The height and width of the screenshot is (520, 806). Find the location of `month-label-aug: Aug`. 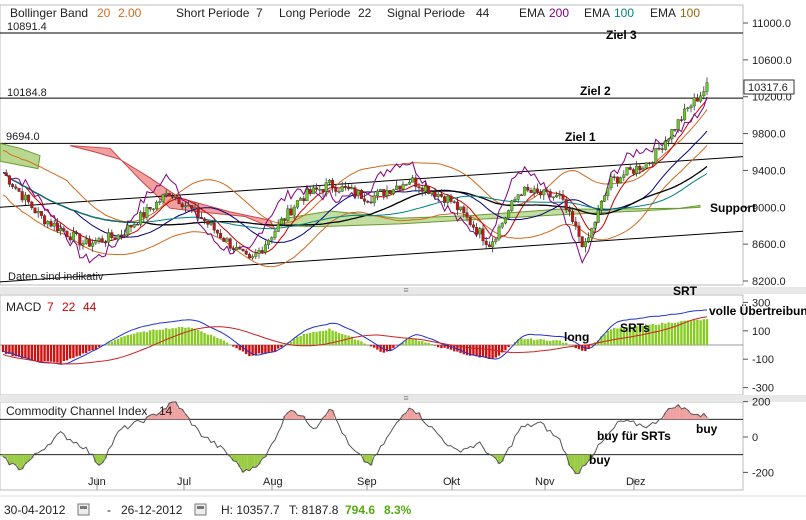

month-label-aug: Aug is located at coordinates (273, 482).